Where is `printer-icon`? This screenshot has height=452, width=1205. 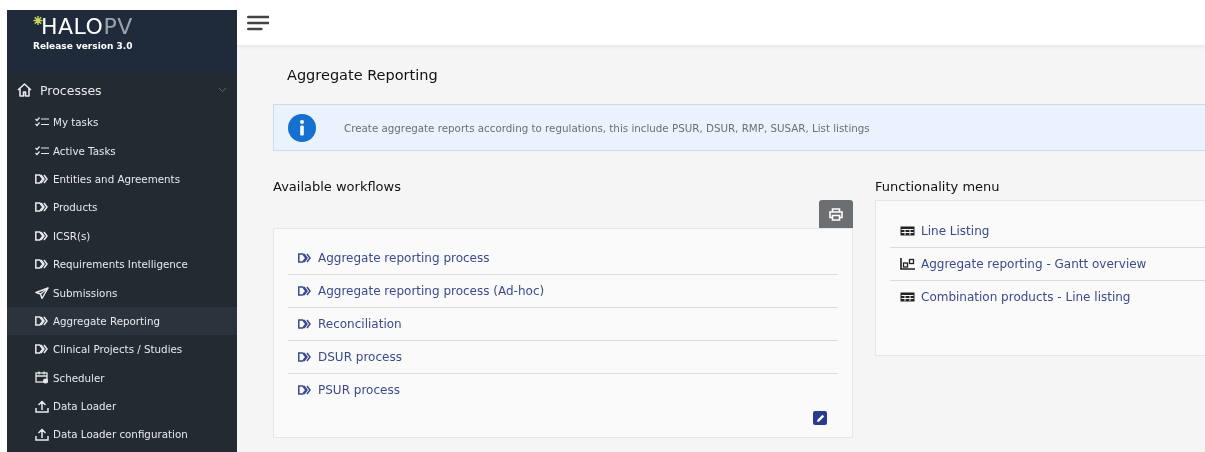 printer-icon is located at coordinates (836, 214).